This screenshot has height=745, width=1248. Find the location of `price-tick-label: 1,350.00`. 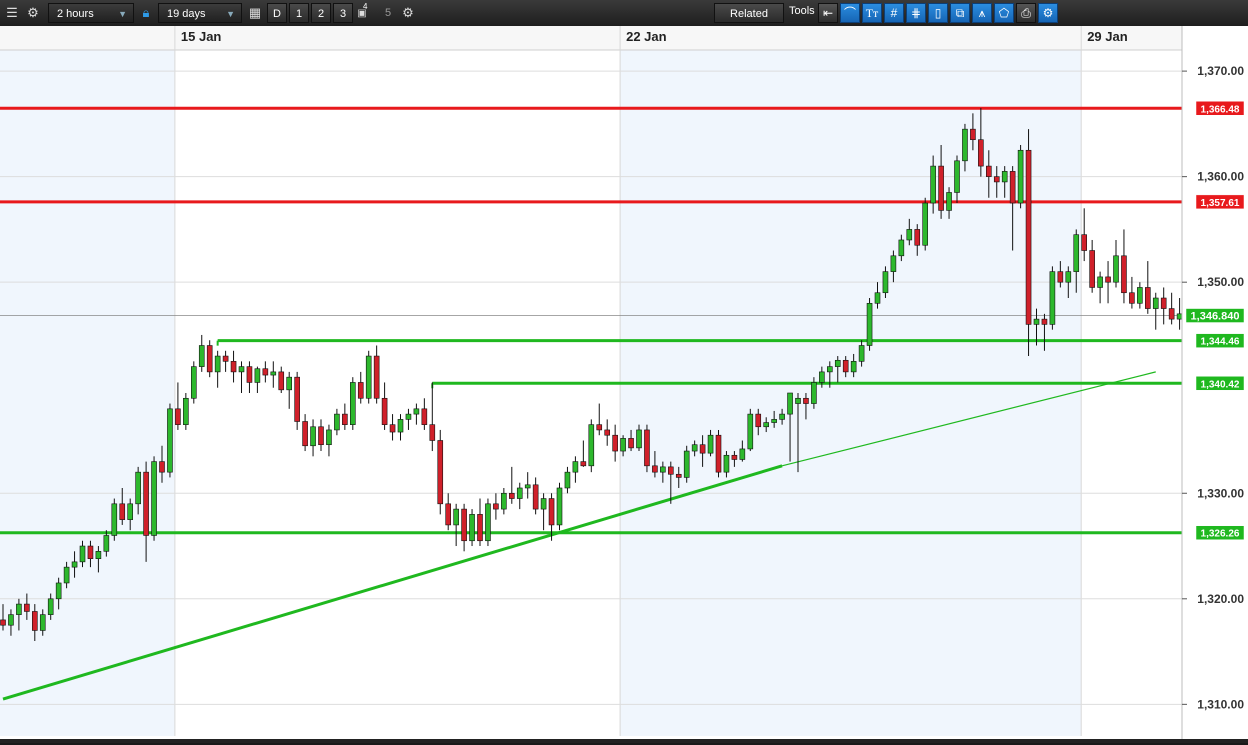

price-tick-label: 1,350.00 is located at coordinates (1220, 282).